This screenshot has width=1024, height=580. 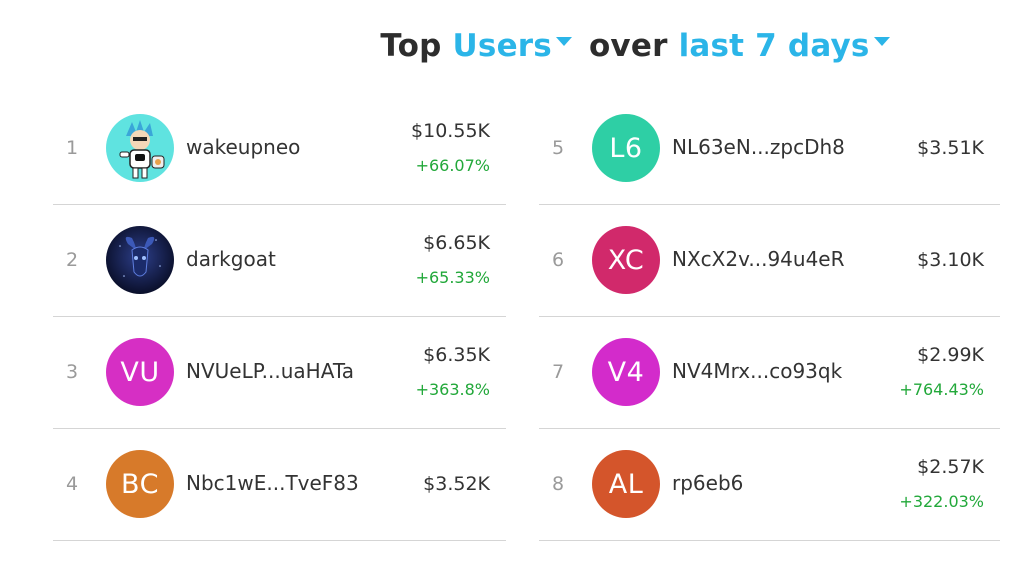 I want to click on avatar: V4, so click(x=626, y=372).